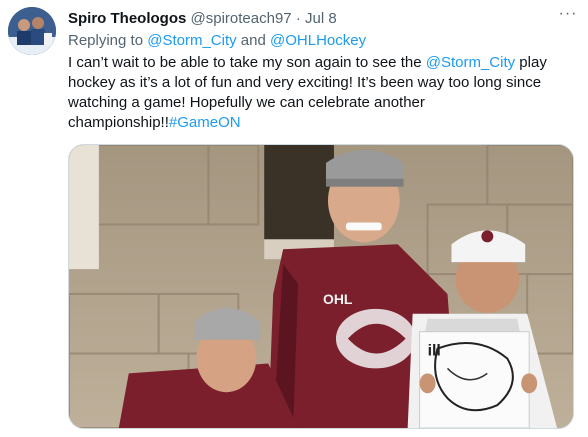 The width and height of the screenshot is (588, 437). Describe the element at coordinates (241, 18) in the screenshot. I see `author-handle: @spiroteach97` at that location.